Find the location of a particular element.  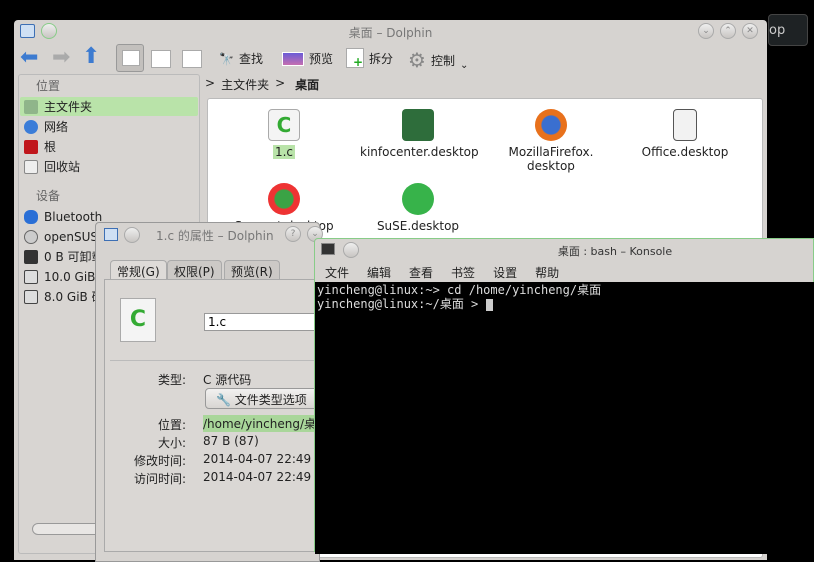

breadcrumb-current: 桌面 is located at coordinates (307, 84).